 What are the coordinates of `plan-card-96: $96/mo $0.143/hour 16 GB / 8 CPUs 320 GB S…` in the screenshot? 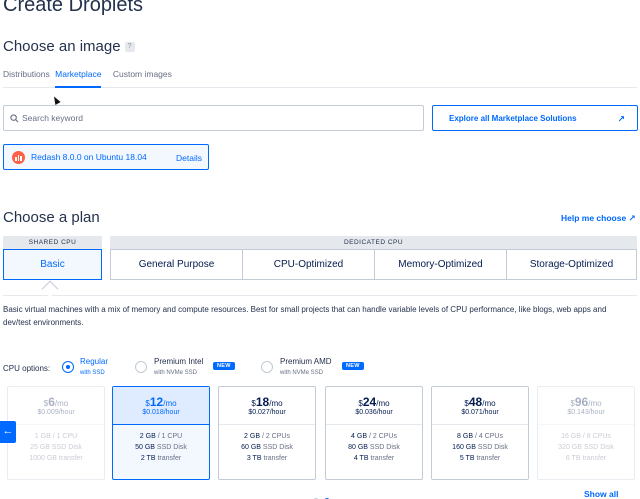 It's located at (586, 433).